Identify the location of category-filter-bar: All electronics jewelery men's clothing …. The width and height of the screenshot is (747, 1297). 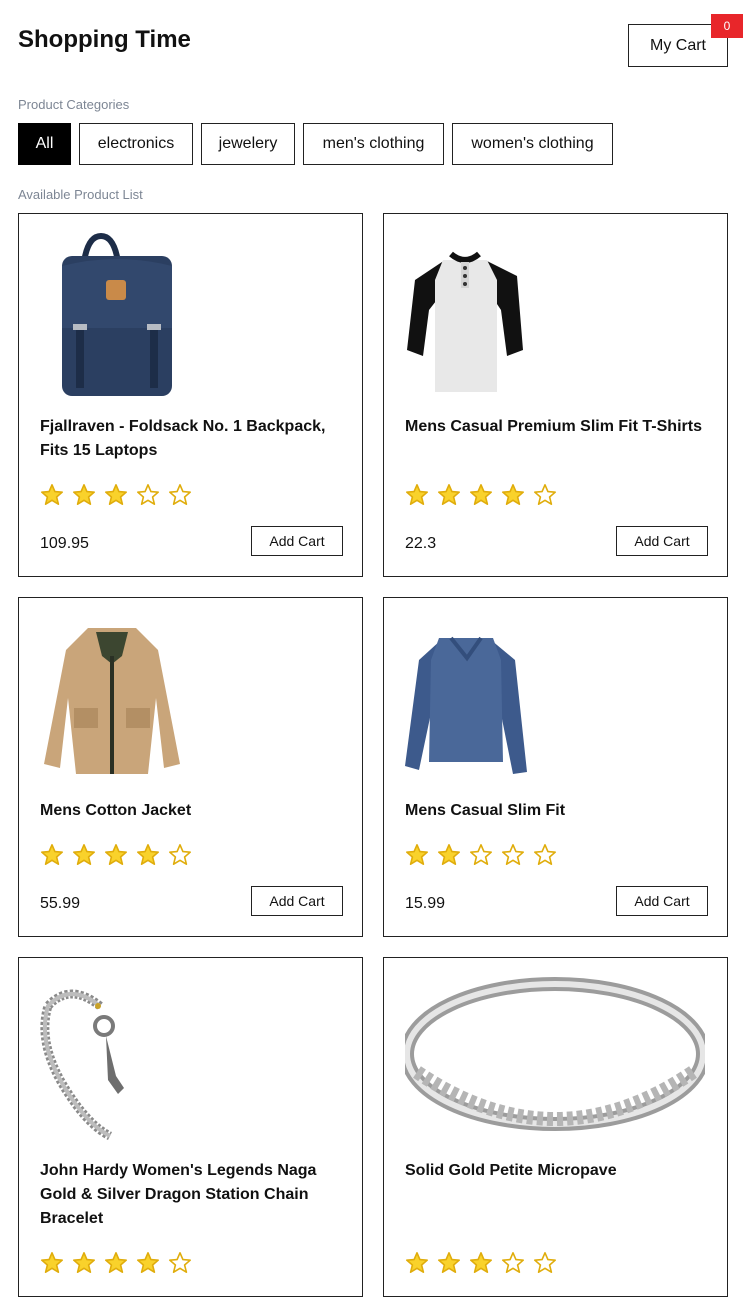
(315, 144).